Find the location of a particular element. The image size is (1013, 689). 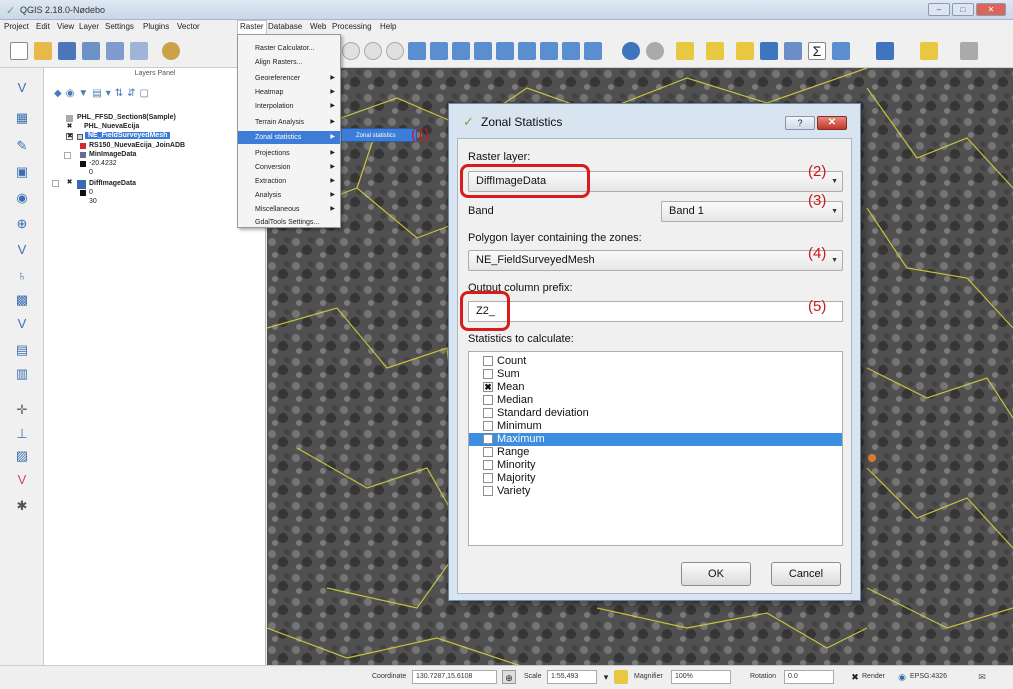

add-wms-icon: ◉ is located at coordinates (22, 198).